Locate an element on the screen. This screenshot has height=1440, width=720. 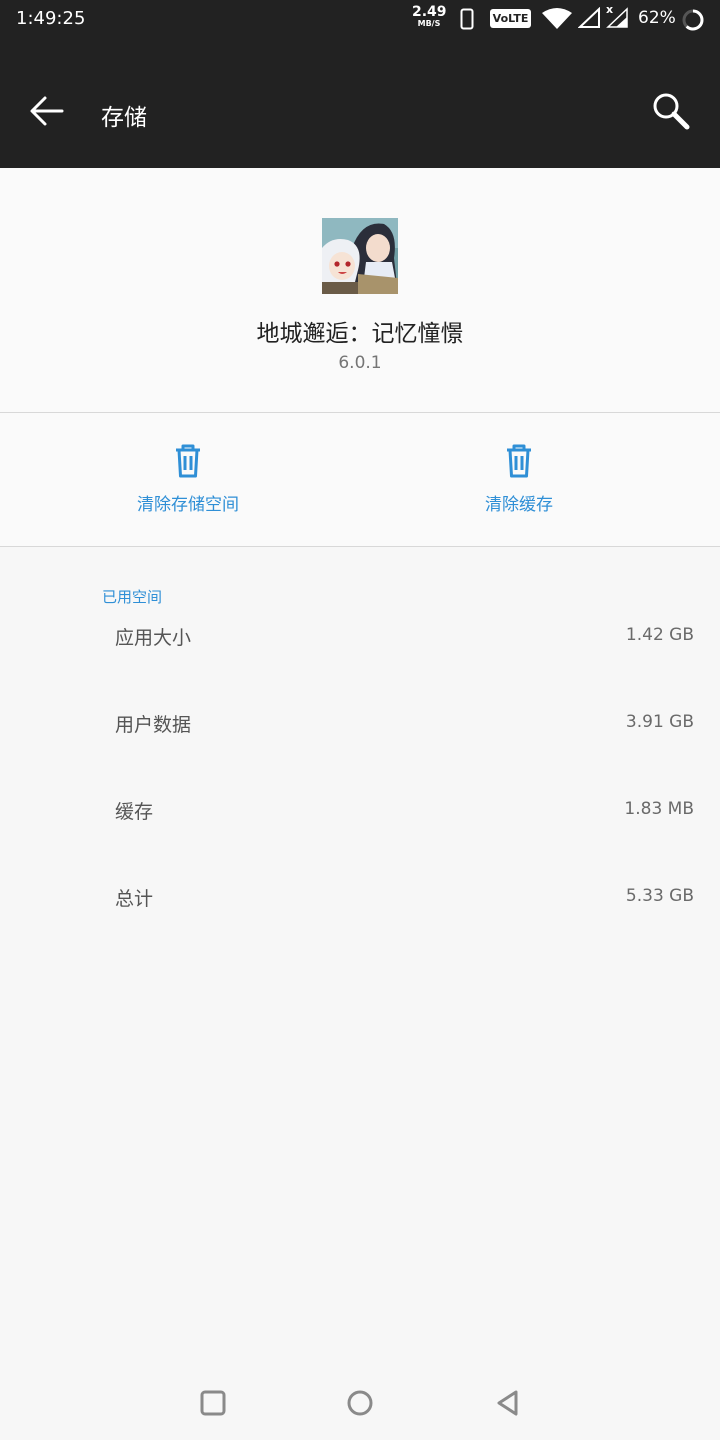
storage-row-total: 总计 5.33 GB is located at coordinates (360, 927).